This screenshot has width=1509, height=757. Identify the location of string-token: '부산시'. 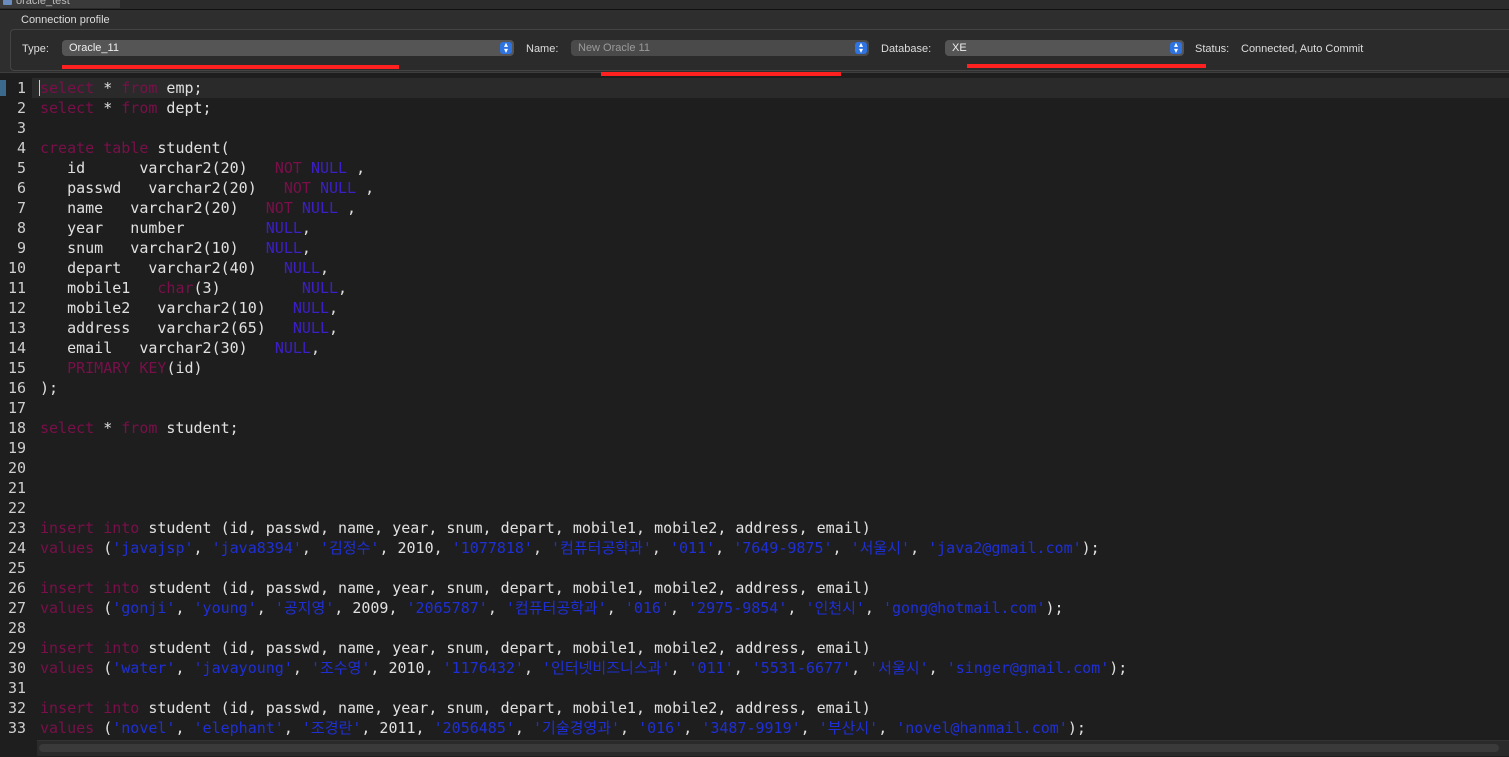
(848, 728).